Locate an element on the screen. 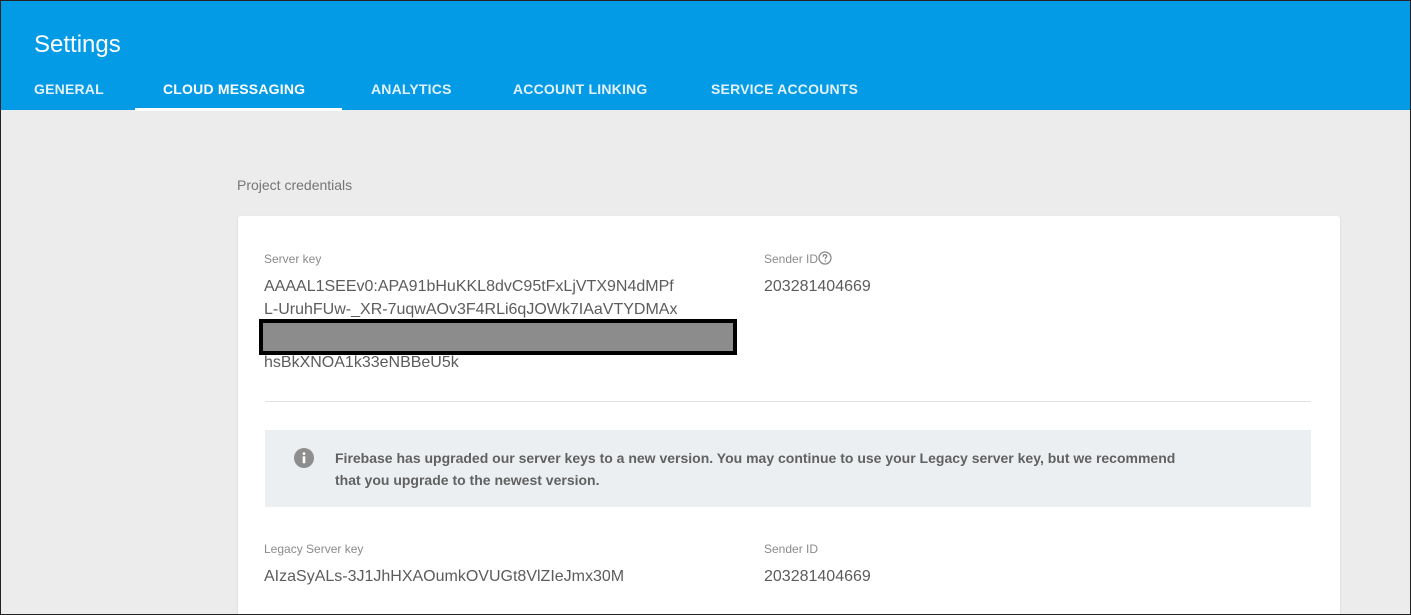 This screenshot has height=615, width=1411. notice-line-2: that you upgrade to the newest version. is located at coordinates (467, 480).